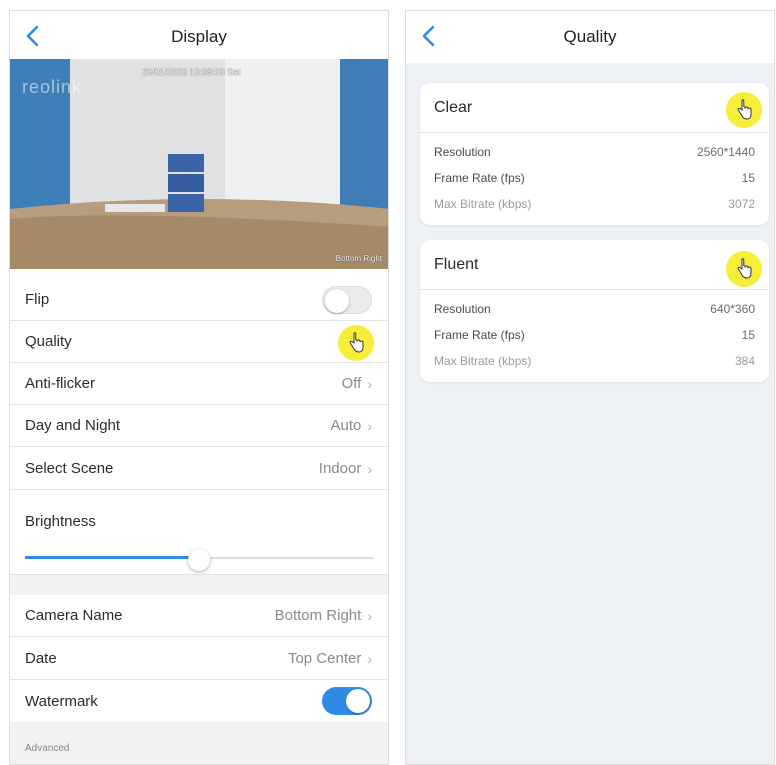  I want to click on watermark-label: Watermark, so click(61, 701).